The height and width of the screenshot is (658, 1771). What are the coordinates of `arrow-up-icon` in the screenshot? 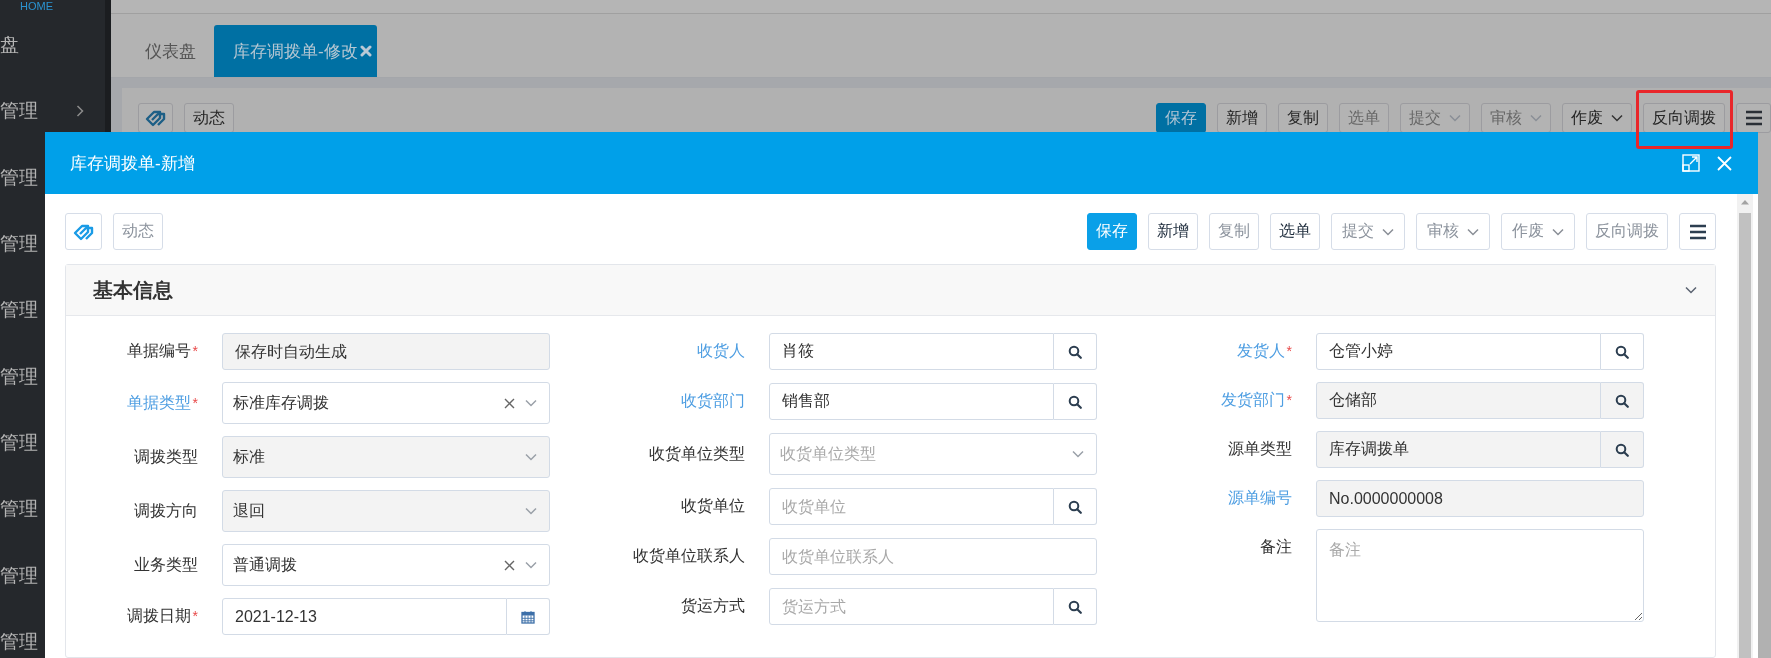 It's located at (1745, 202).